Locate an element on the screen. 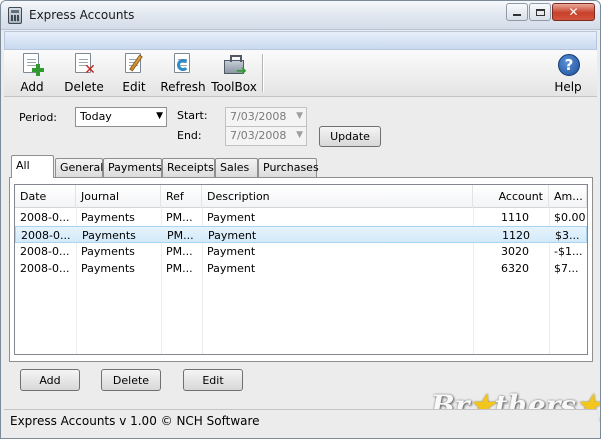 The height and width of the screenshot is (439, 601). end-date-picker: 7/03/2008 ▼ is located at coordinates (266, 136).